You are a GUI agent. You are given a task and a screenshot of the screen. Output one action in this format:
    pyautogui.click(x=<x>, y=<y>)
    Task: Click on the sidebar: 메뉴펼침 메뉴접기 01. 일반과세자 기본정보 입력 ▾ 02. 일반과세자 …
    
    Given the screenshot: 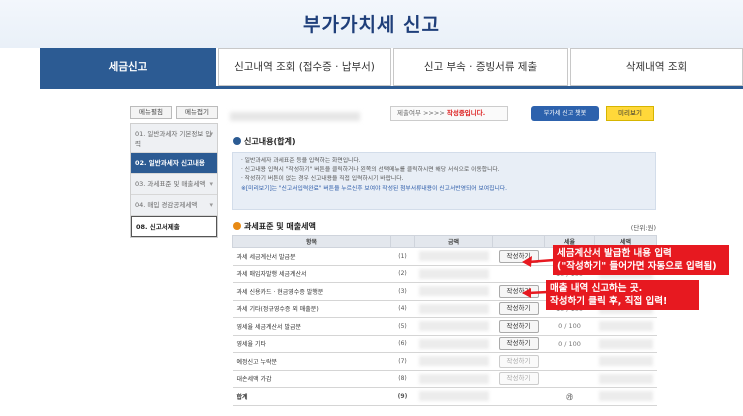 What is the action you would take?
    pyautogui.click(x=174, y=172)
    